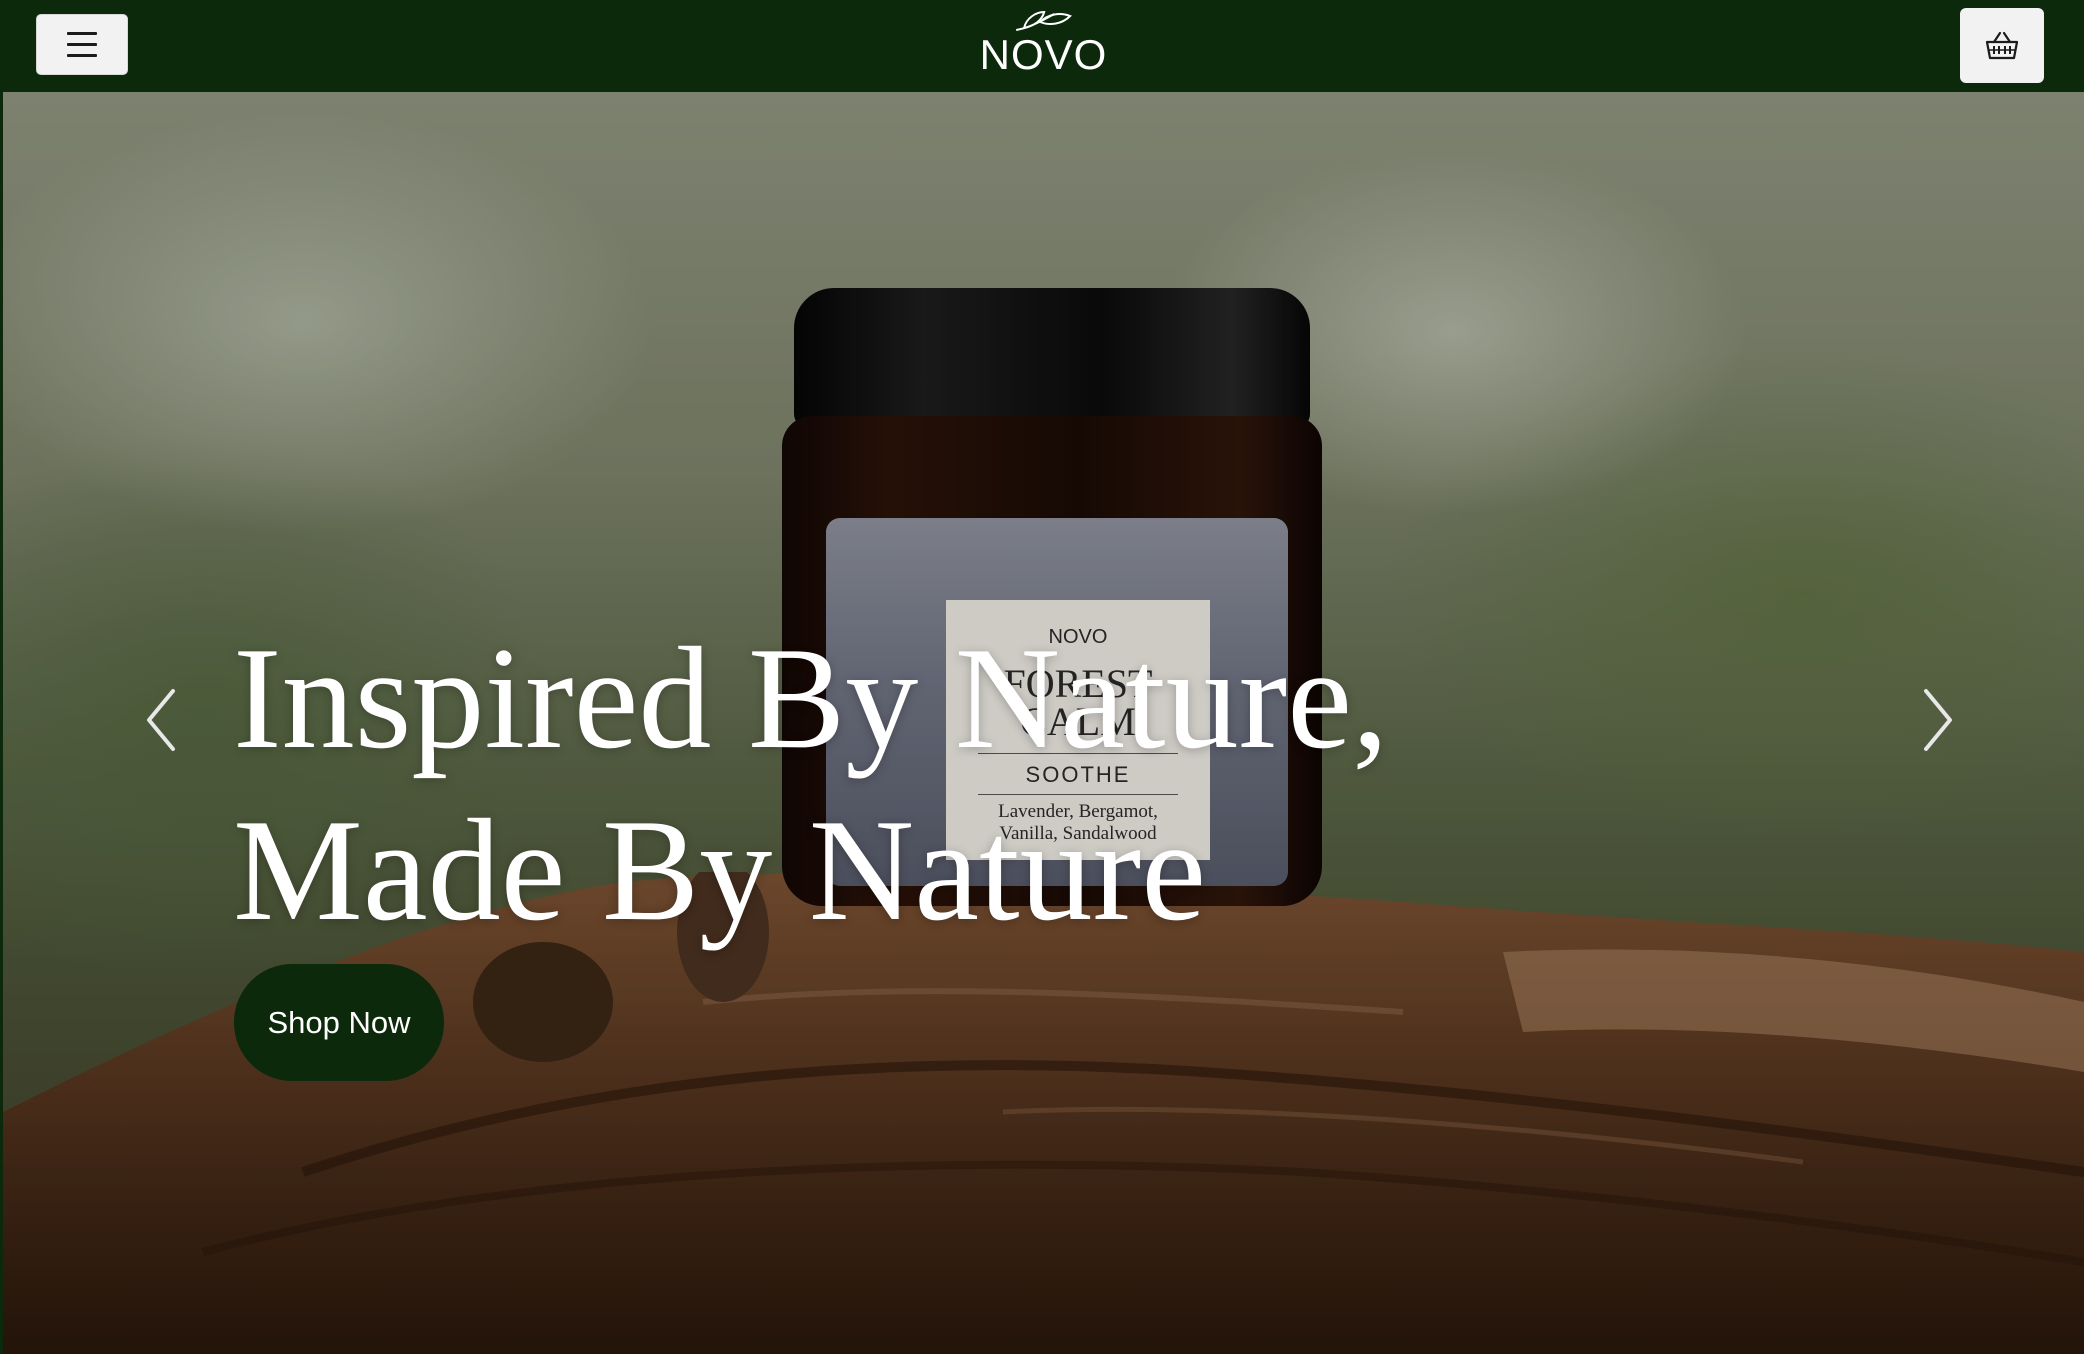 The image size is (2084, 1354). What do you see at coordinates (1044, 20) in the screenshot?
I see `leaf-icon` at bounding box center [1044, 20].